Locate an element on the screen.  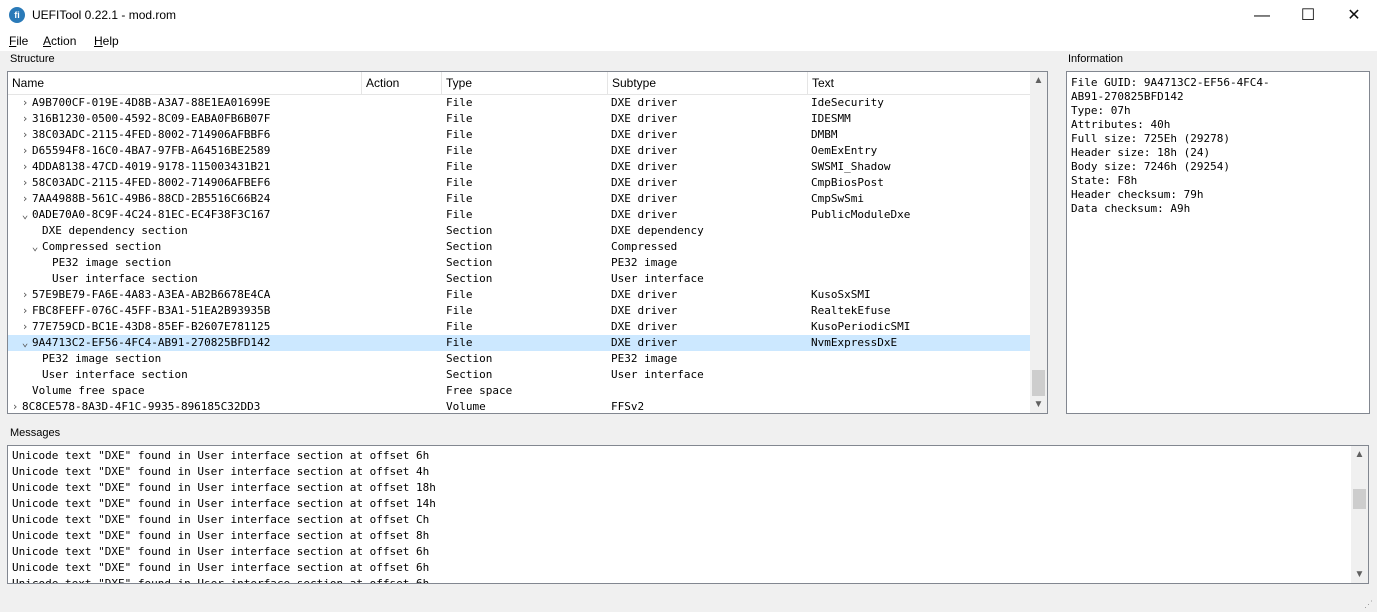
minimize-button: — is located at coordinates (1262, 15).